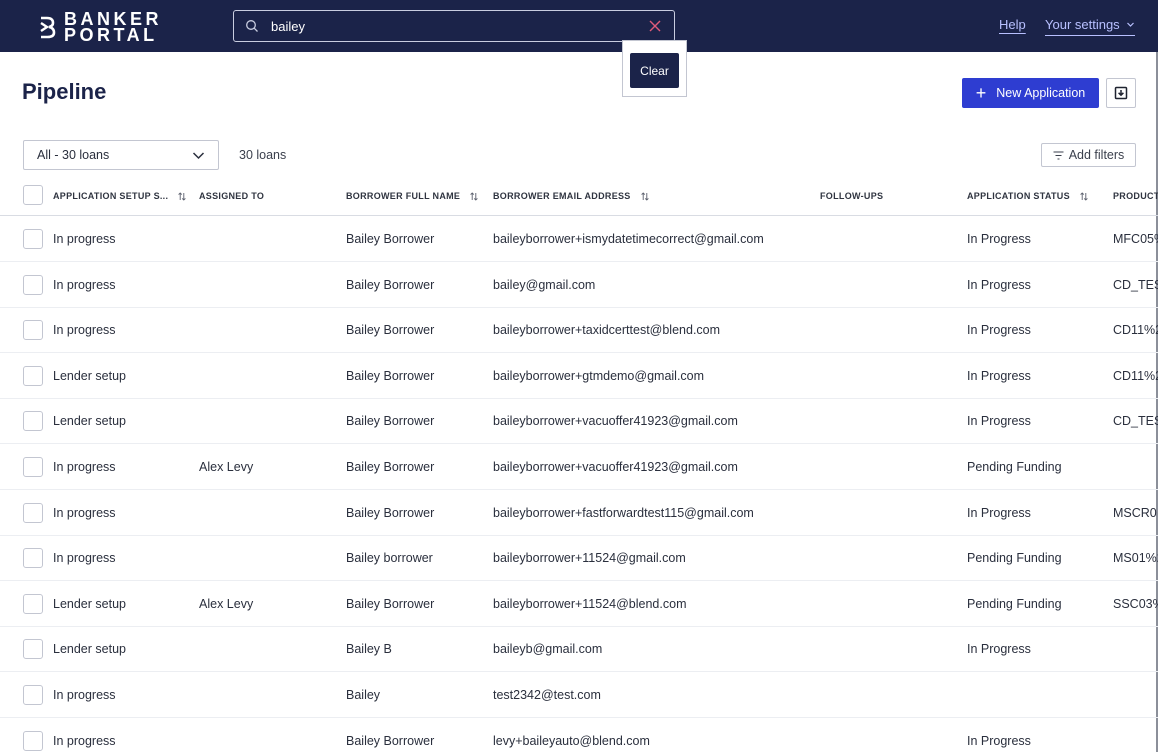  I want to click on column-header-label: ASSIGNED TO, so click(232, 196).